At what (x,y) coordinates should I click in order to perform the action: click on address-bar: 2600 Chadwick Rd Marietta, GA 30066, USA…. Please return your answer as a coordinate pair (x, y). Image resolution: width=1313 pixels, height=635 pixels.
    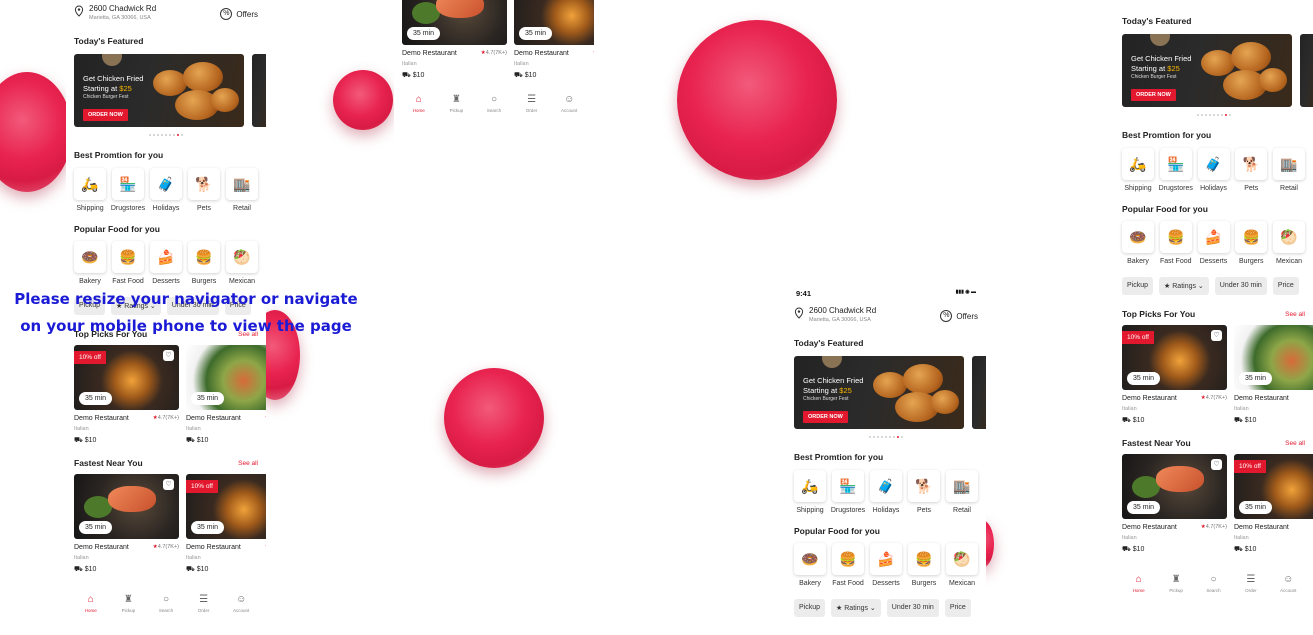
    Looking at the image, I should click on (166, 13).